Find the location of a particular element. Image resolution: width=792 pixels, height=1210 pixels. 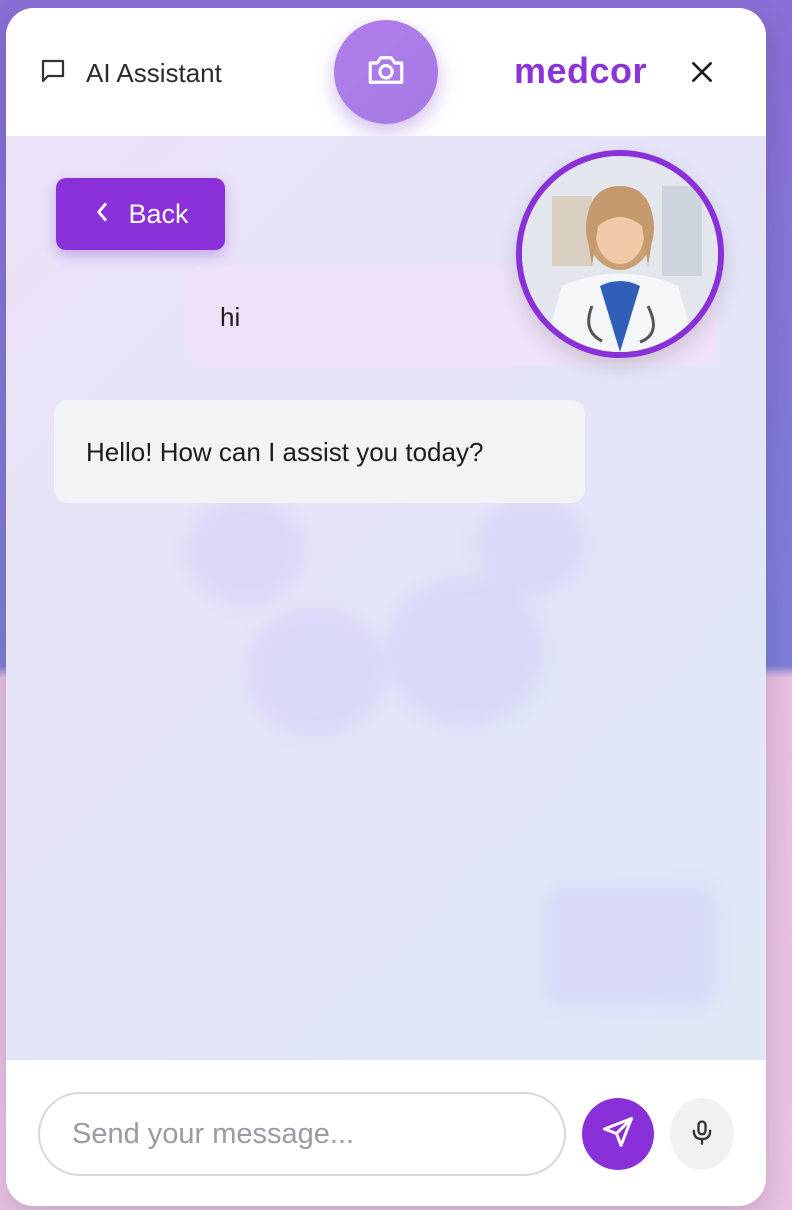

chat-header: AI Assistant medcor is located at coordinates (386, 72).